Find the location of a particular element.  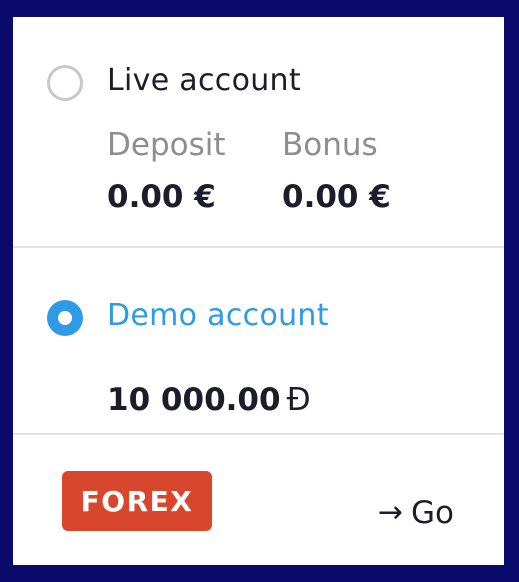

bonus-value: 0.00 € is located at coordinates (336, 197).